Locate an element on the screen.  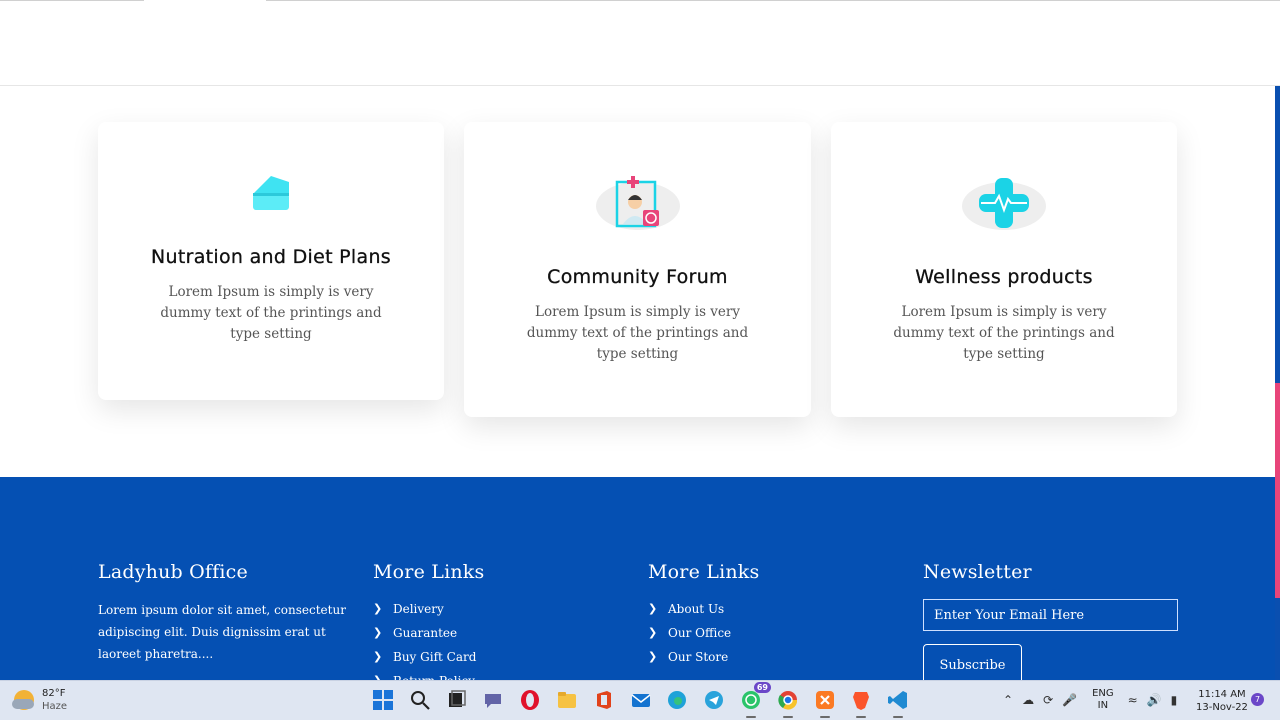
card-title: Wellness products is located at coordinates (1004, 277).